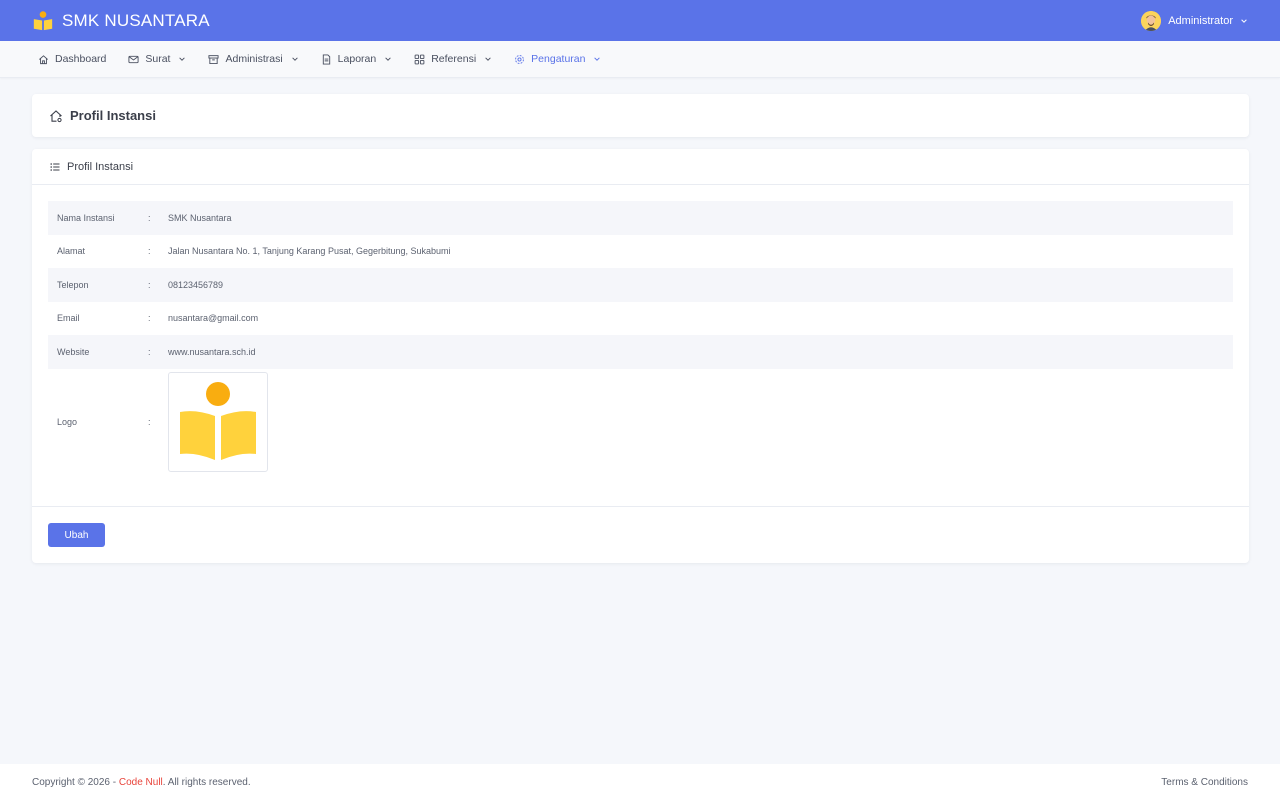 This screenshot has height=800, width=1280. I want to click on table-row-logo: Logo :, so click(640, 422).